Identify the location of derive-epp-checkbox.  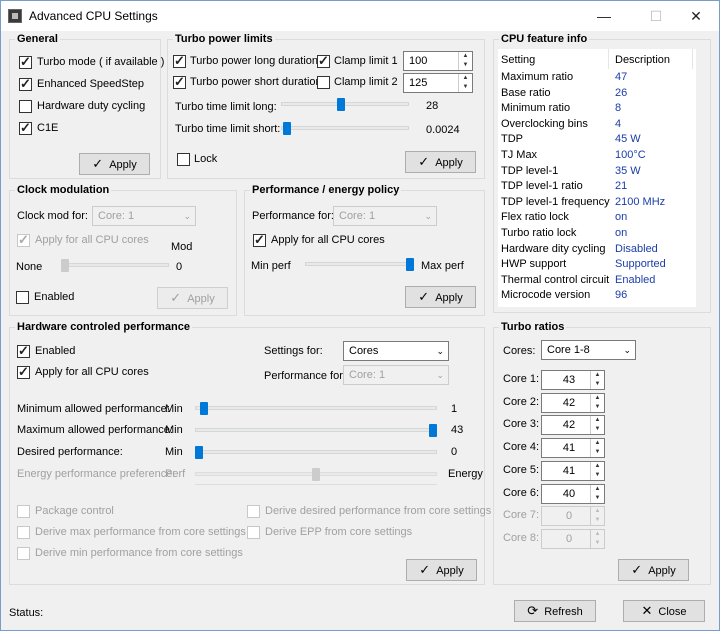
(253, 532).